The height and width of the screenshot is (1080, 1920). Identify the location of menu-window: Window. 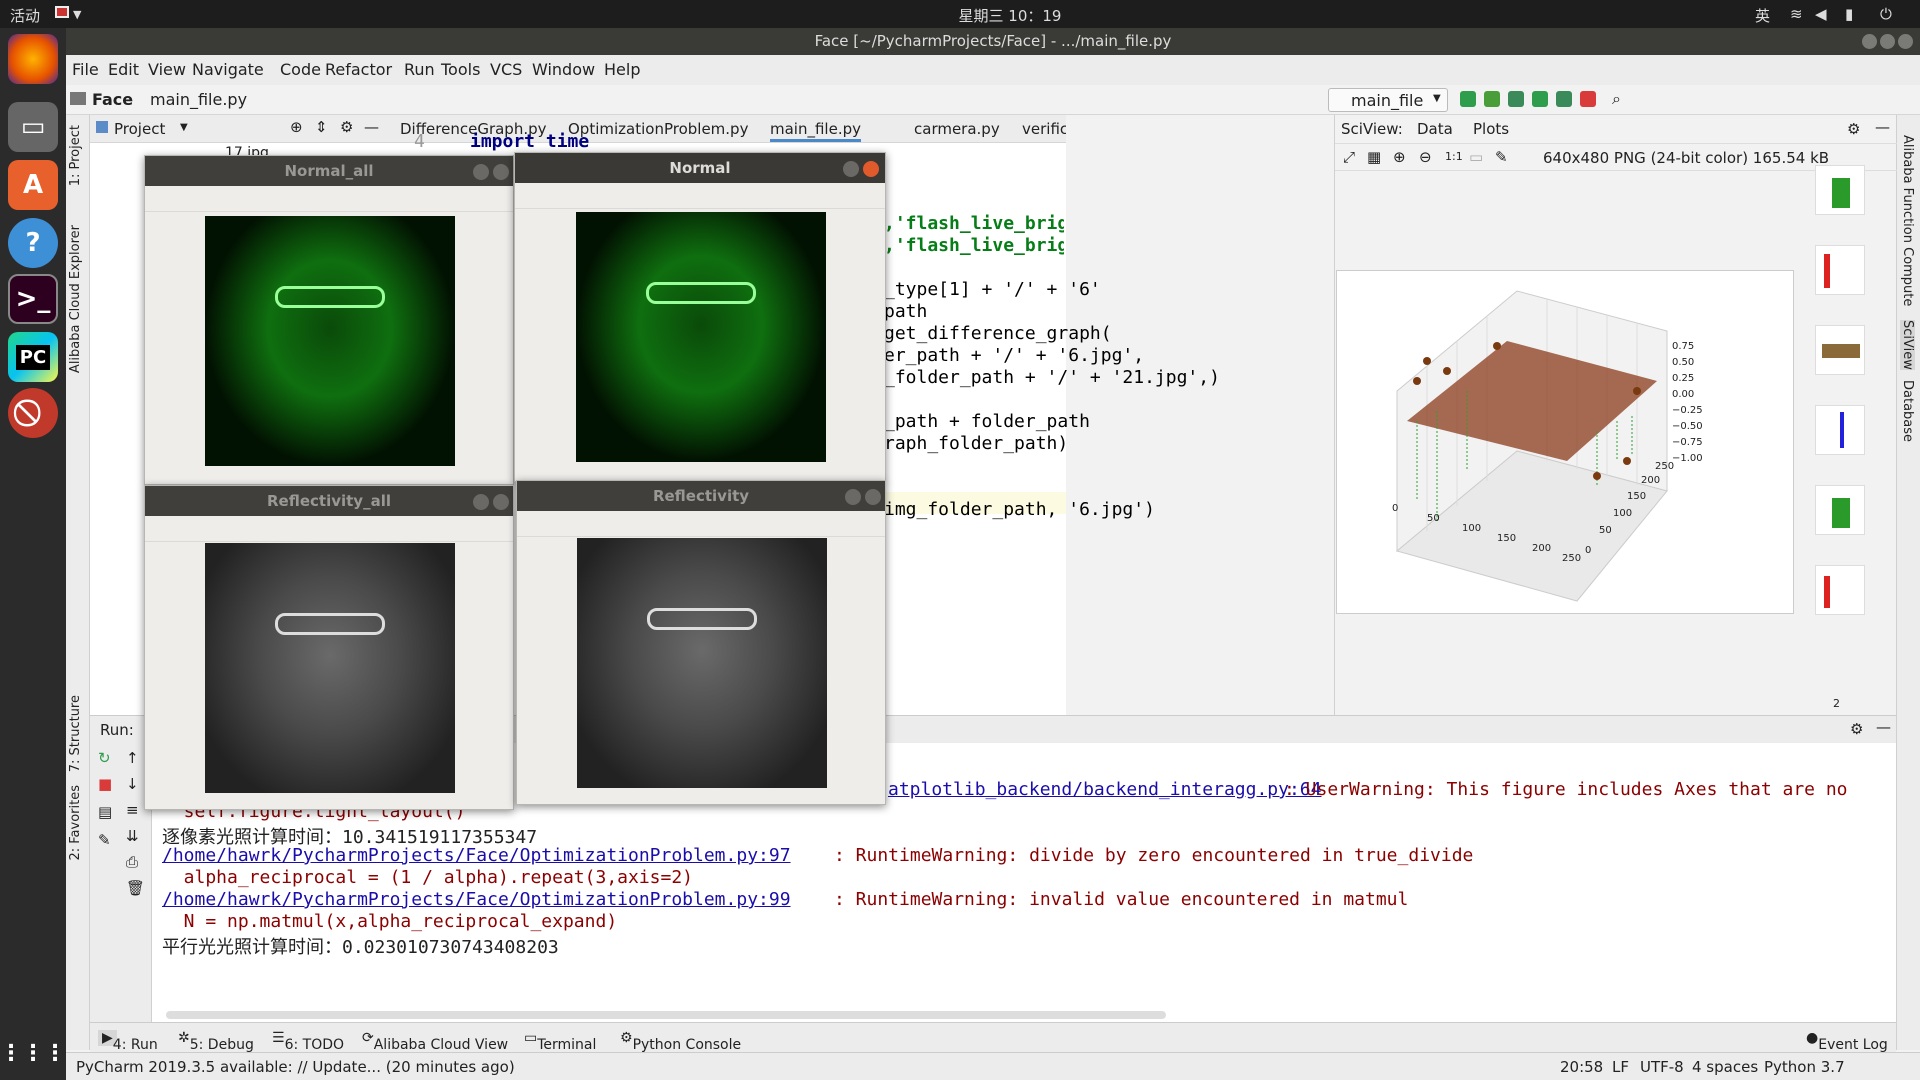
(563, 69).